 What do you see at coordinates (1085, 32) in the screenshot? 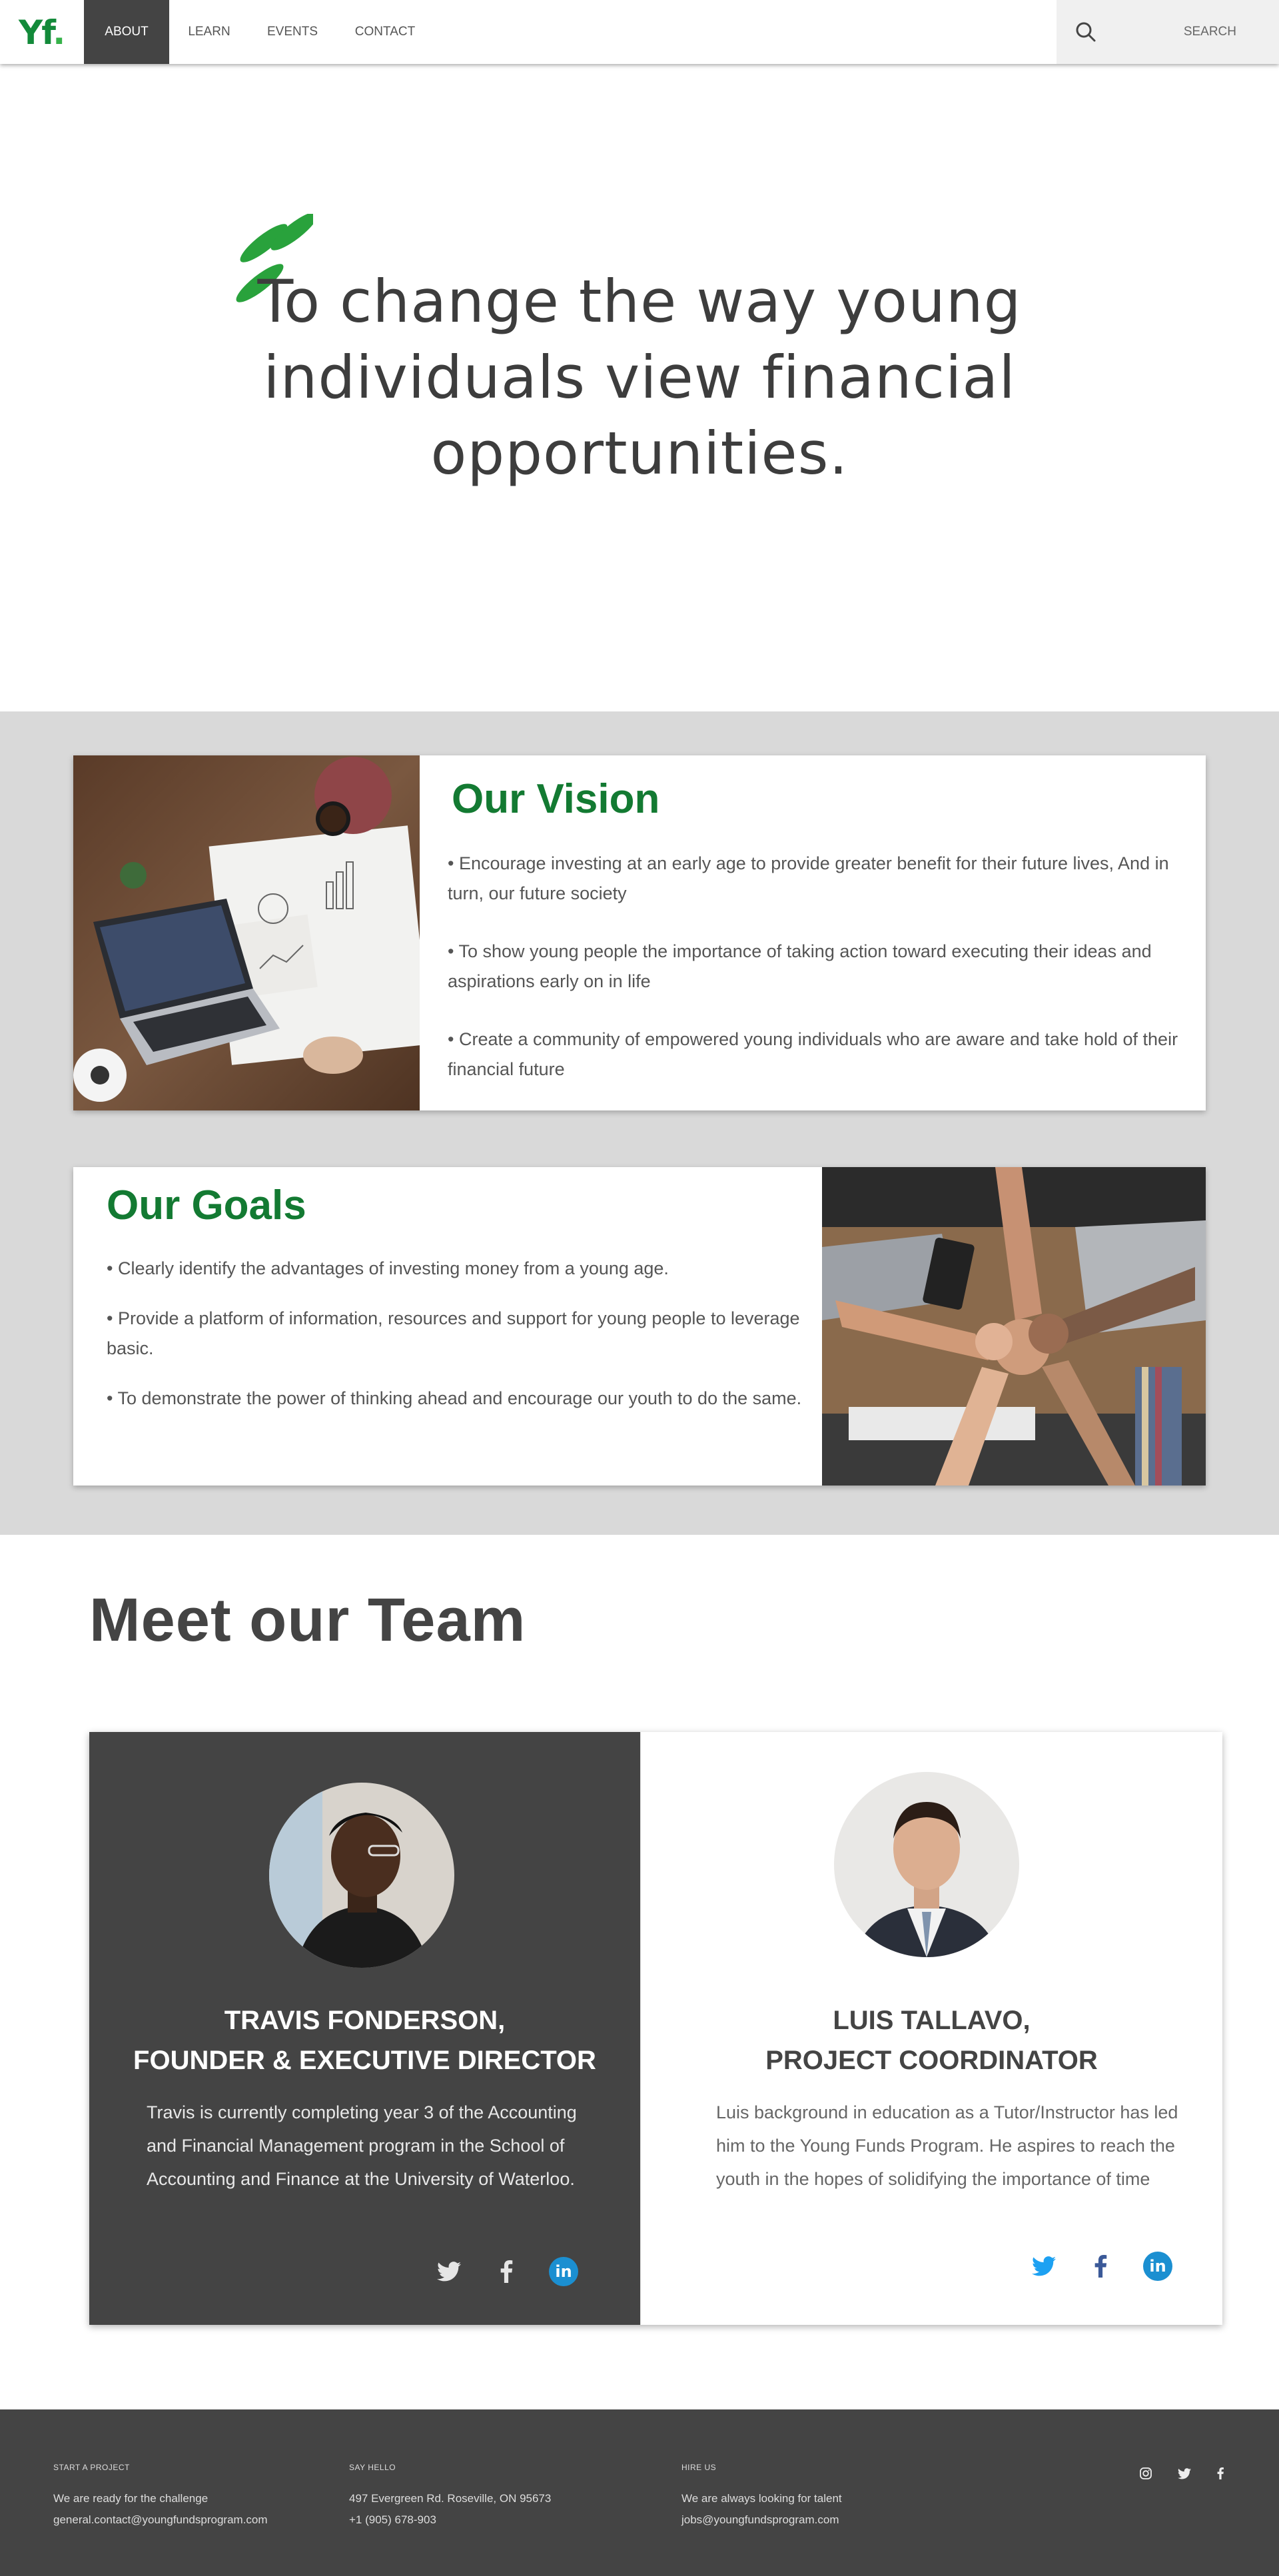
I see `search-icon` at bounding box center [1085, 32].